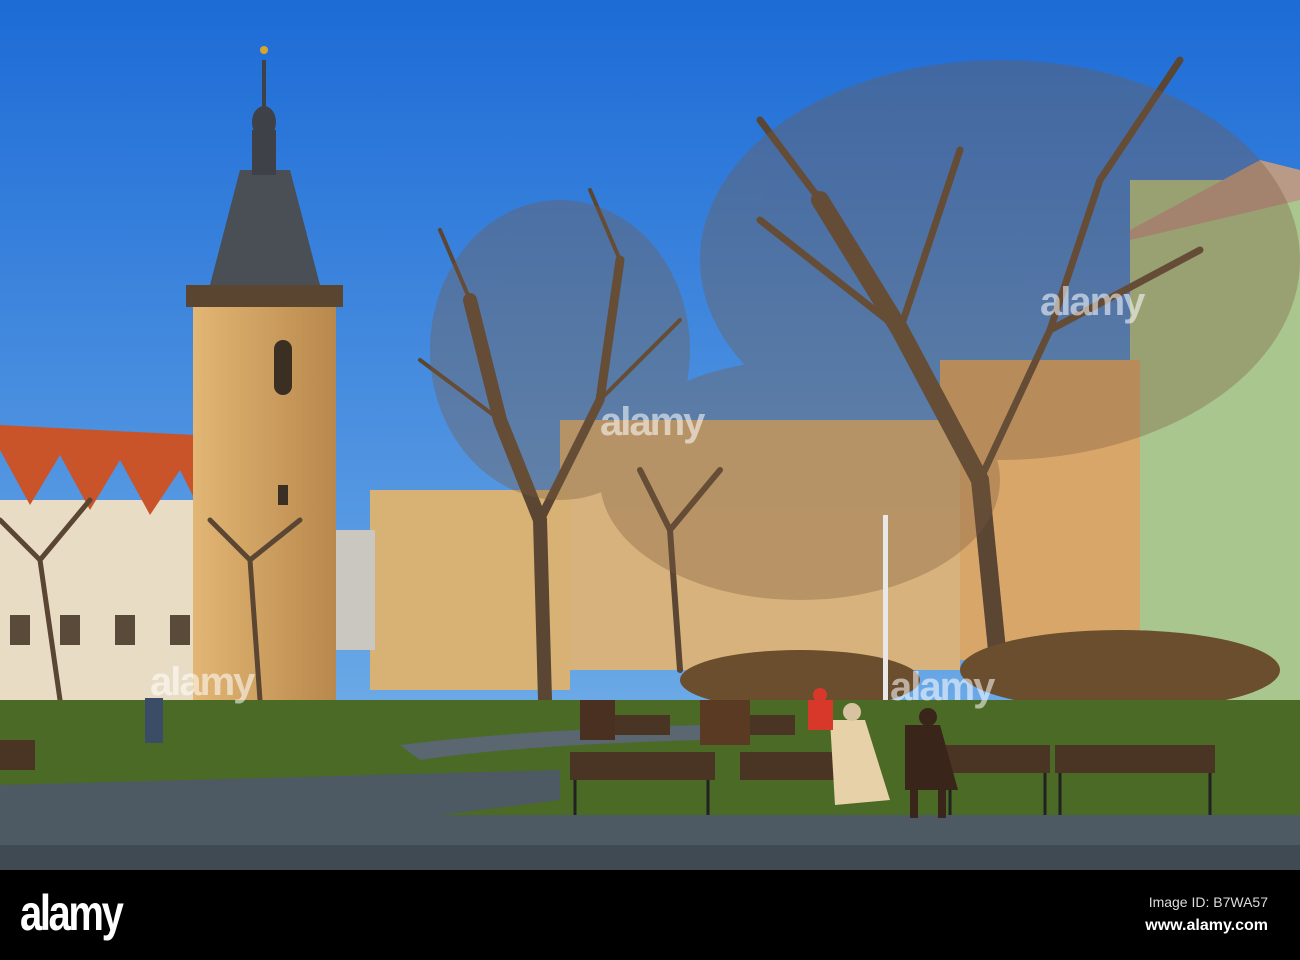  Describe the element at coordinates (650, 857) in the screenshot. I see `curb` at that location.